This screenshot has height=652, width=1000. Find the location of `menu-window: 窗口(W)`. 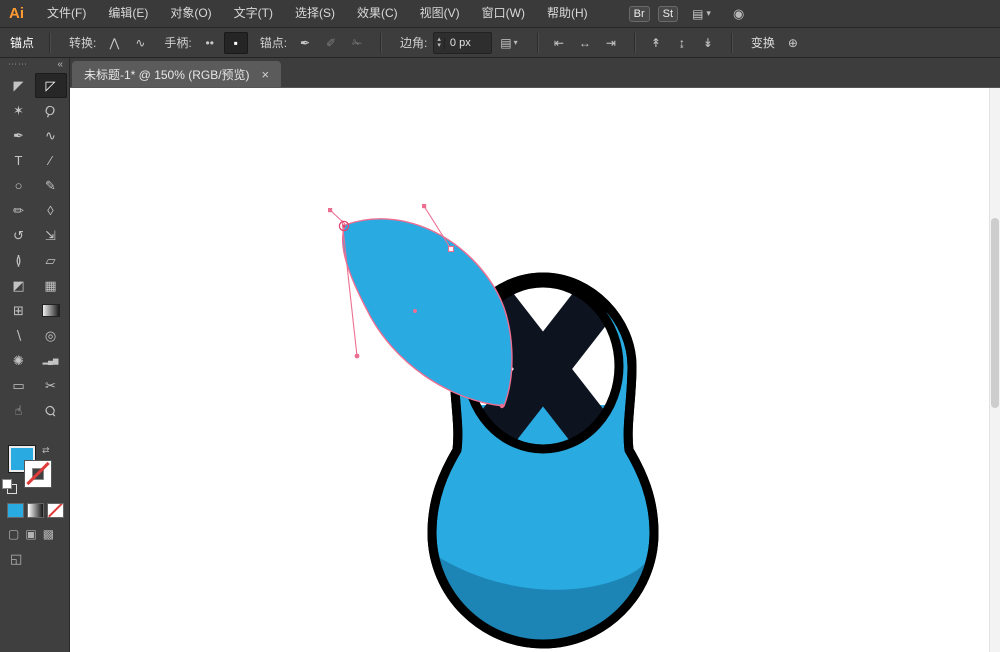

menu-window: 窗口(W) is located at coordinates (503, 13).